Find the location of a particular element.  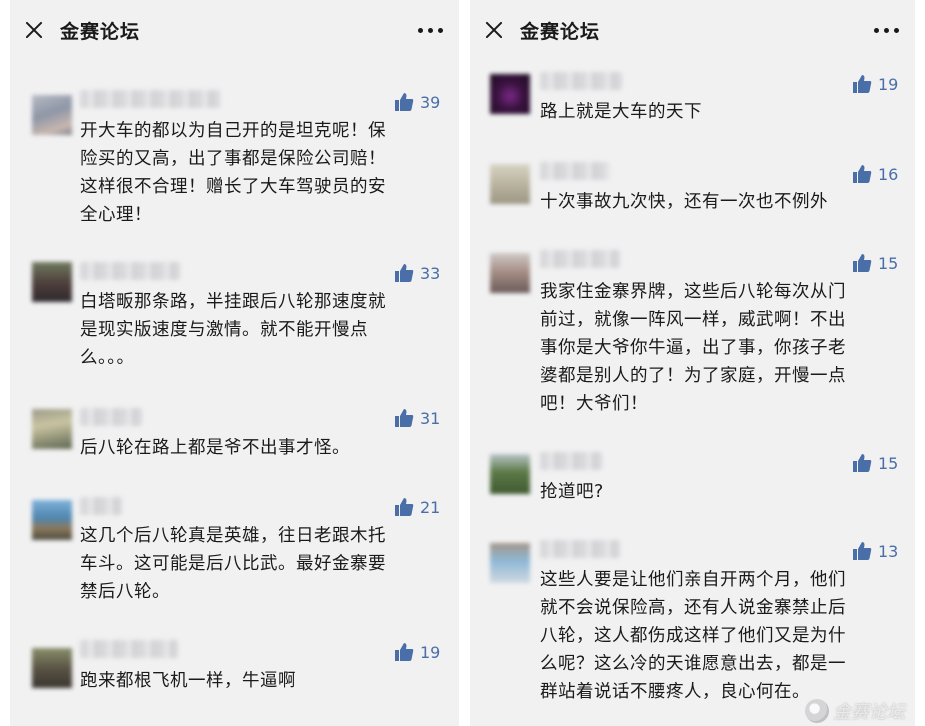

watermark: 金赛论坛 is located at coordinates (855, 711).